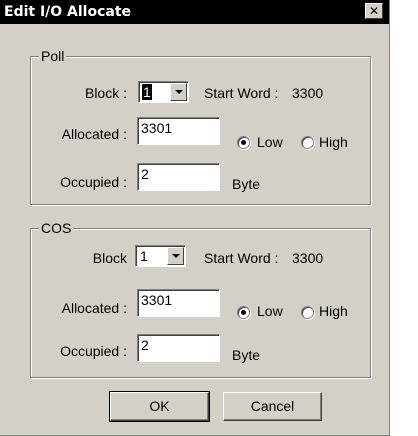  I want to click on cos-occupied-input: 2, so click(178, 348).